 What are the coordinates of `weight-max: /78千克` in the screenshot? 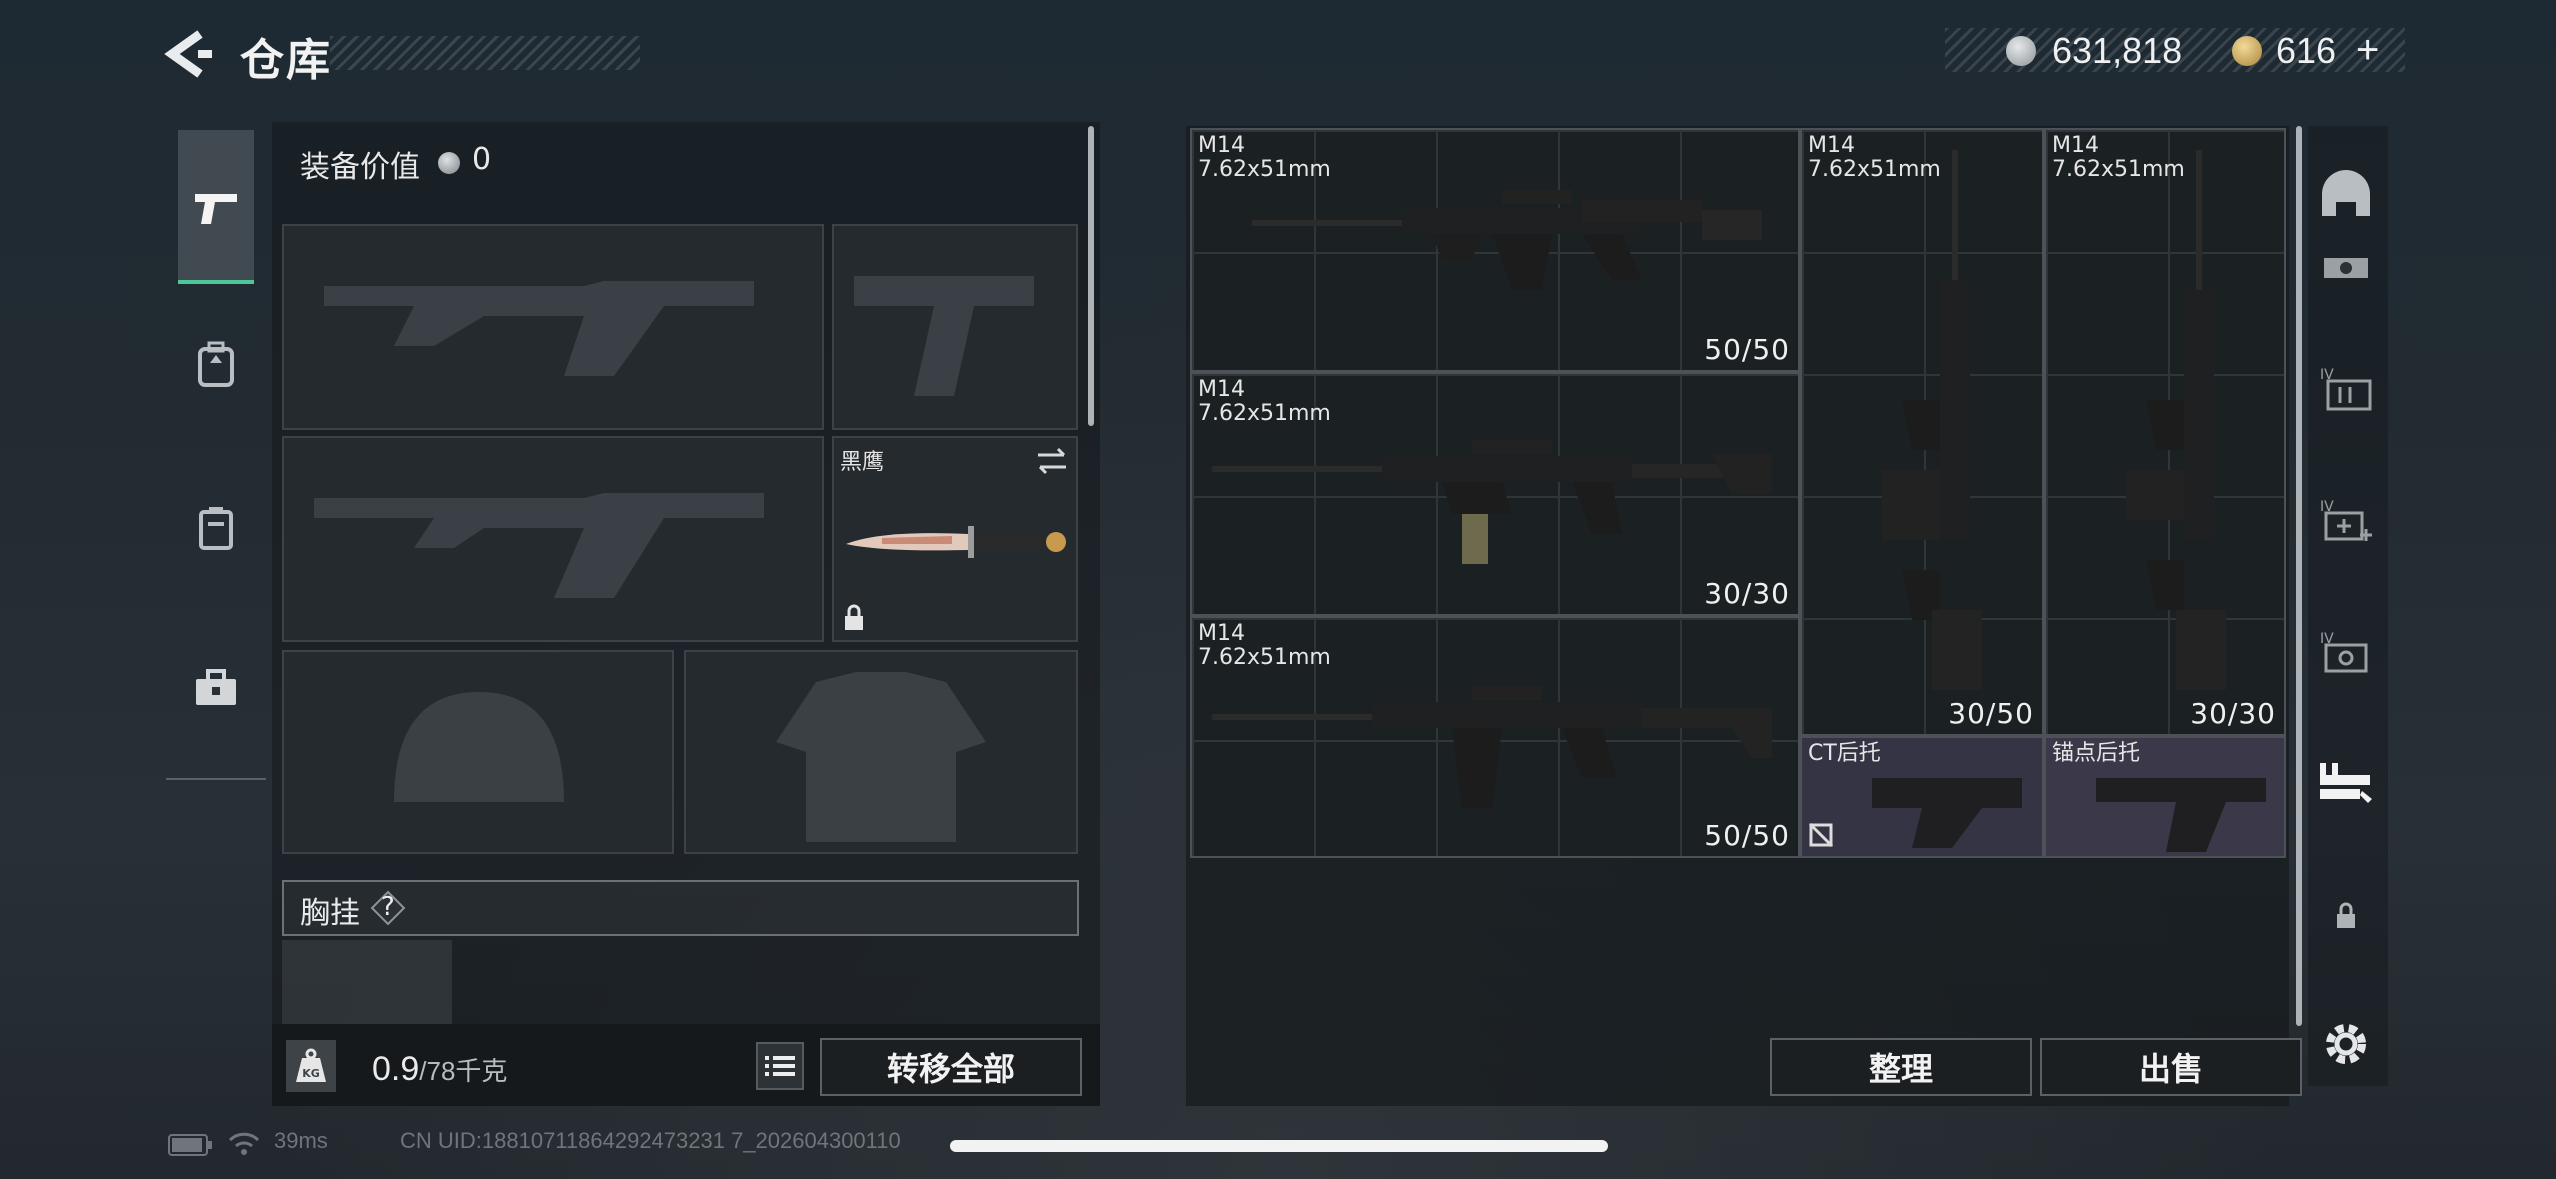 It's located at (463, 1071).